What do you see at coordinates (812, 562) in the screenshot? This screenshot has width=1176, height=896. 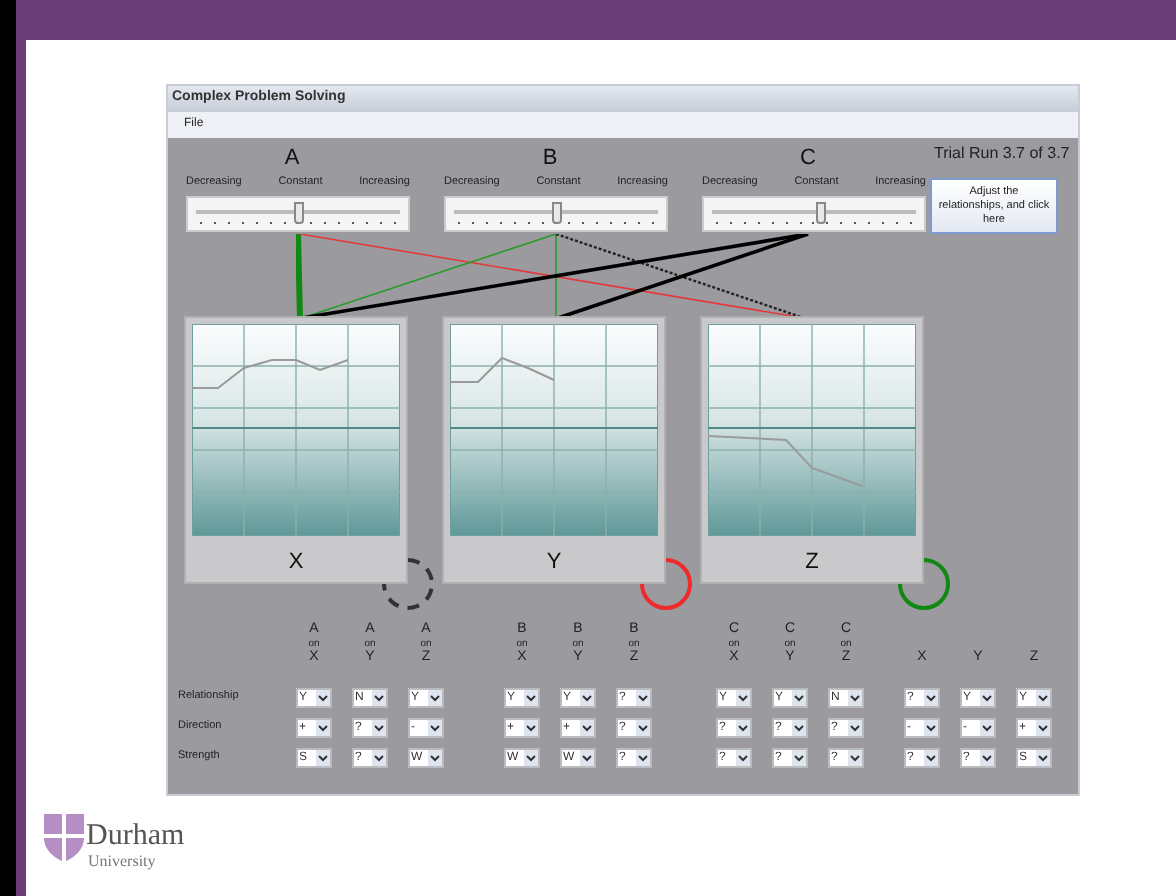 I see `chart-label: Z` at bounding box center [812, 562].